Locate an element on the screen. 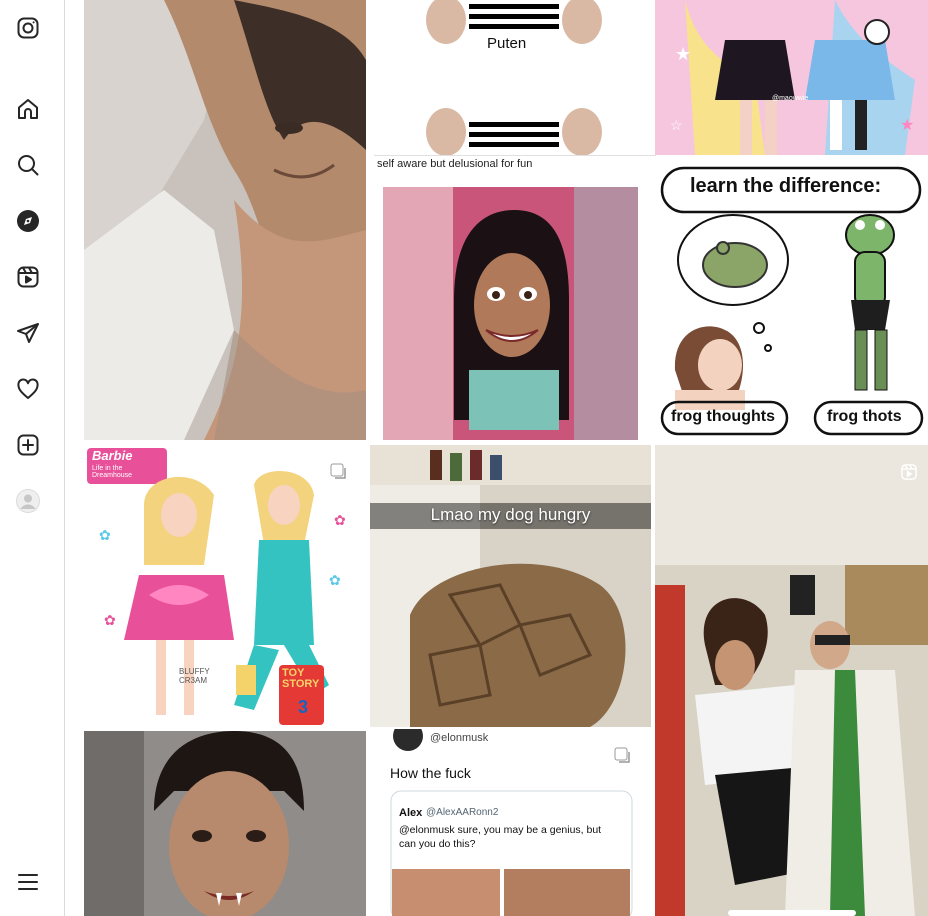 The image size is (928, 916). turtle-meme-caption: Lmao my dog hungry is located at coordinates (510, 514).